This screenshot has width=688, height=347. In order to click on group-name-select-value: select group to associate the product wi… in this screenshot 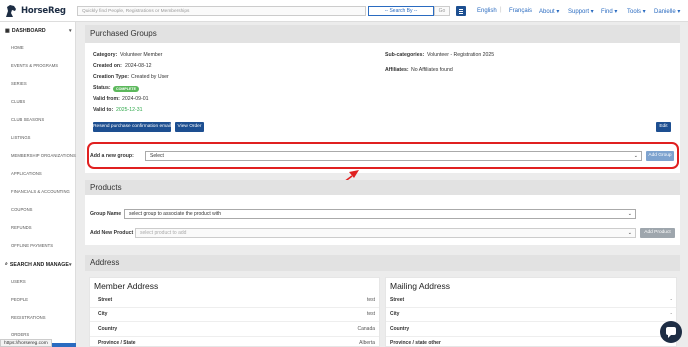, I will do `click(175, 214)`.